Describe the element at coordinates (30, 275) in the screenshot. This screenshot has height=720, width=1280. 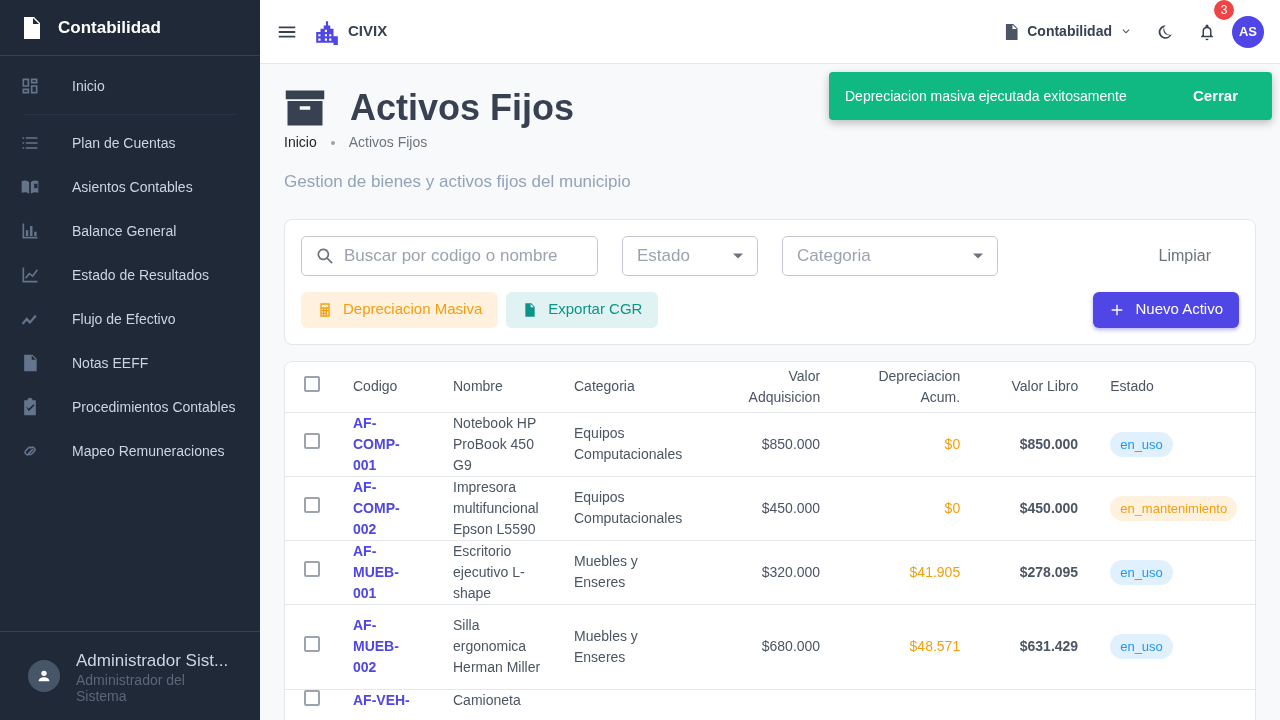
I see `line-chart-icon` at that location.